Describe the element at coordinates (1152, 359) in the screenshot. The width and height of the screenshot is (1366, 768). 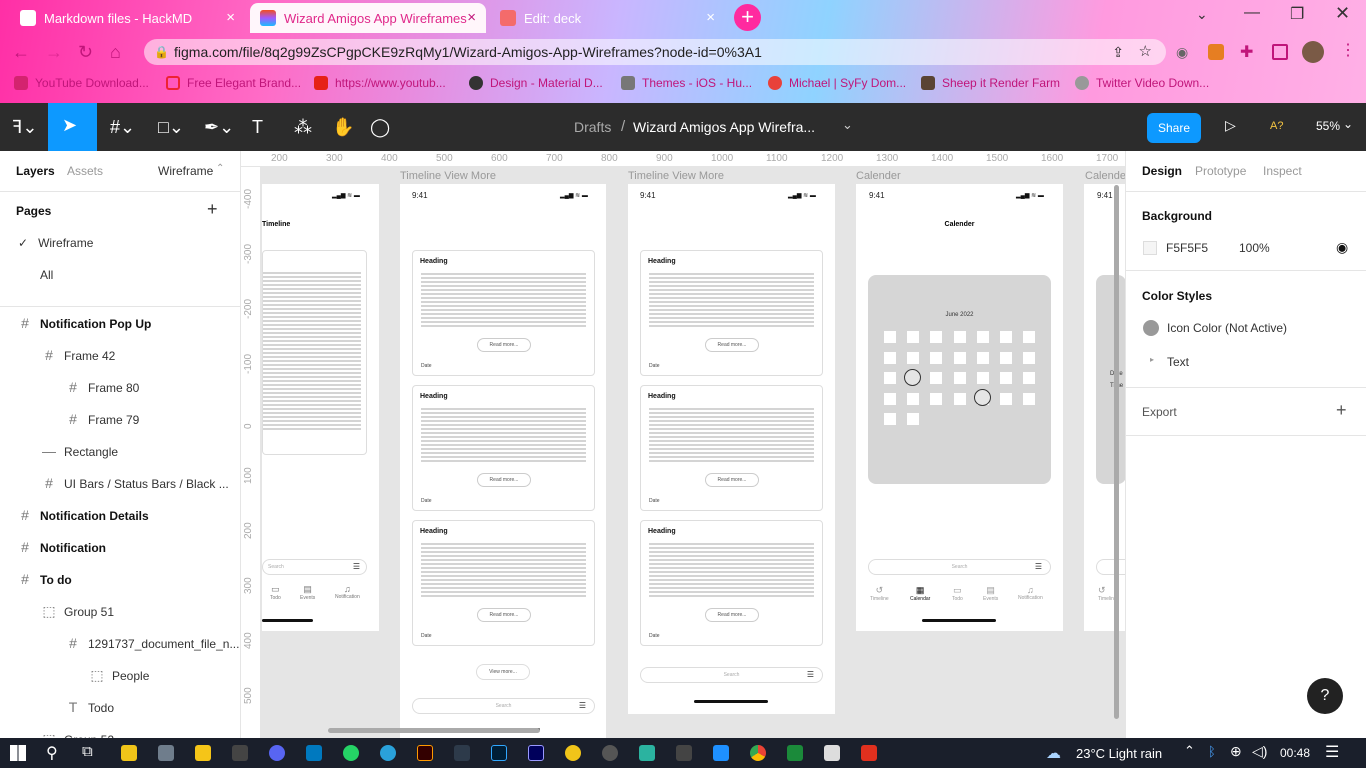
I see `caret-right-icon: ▸` at that location.